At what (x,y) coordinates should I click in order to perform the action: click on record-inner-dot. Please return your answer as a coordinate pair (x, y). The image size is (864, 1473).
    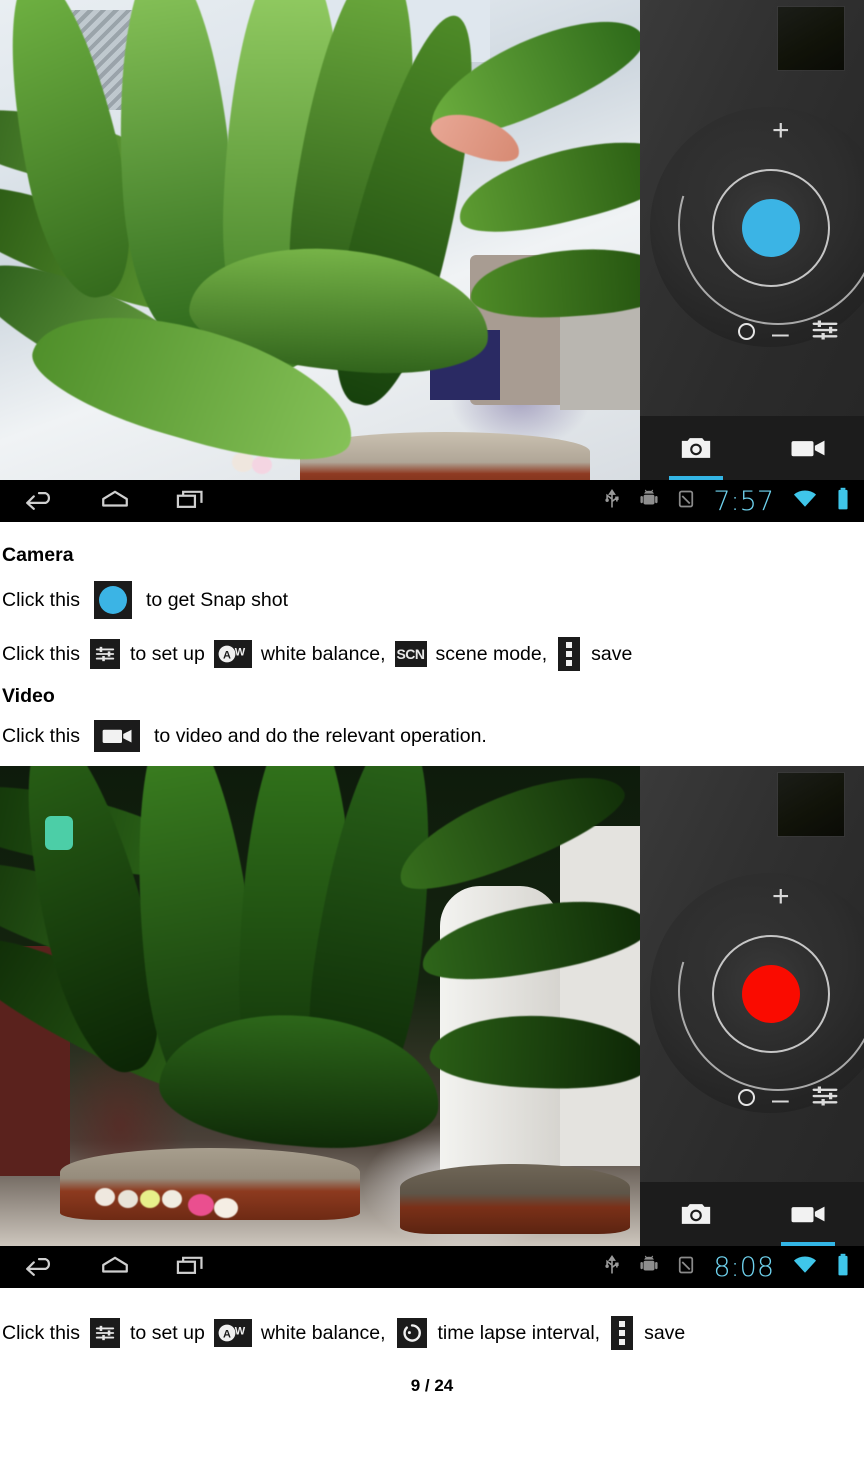
    Looking at the image, I should click on (771, 994).